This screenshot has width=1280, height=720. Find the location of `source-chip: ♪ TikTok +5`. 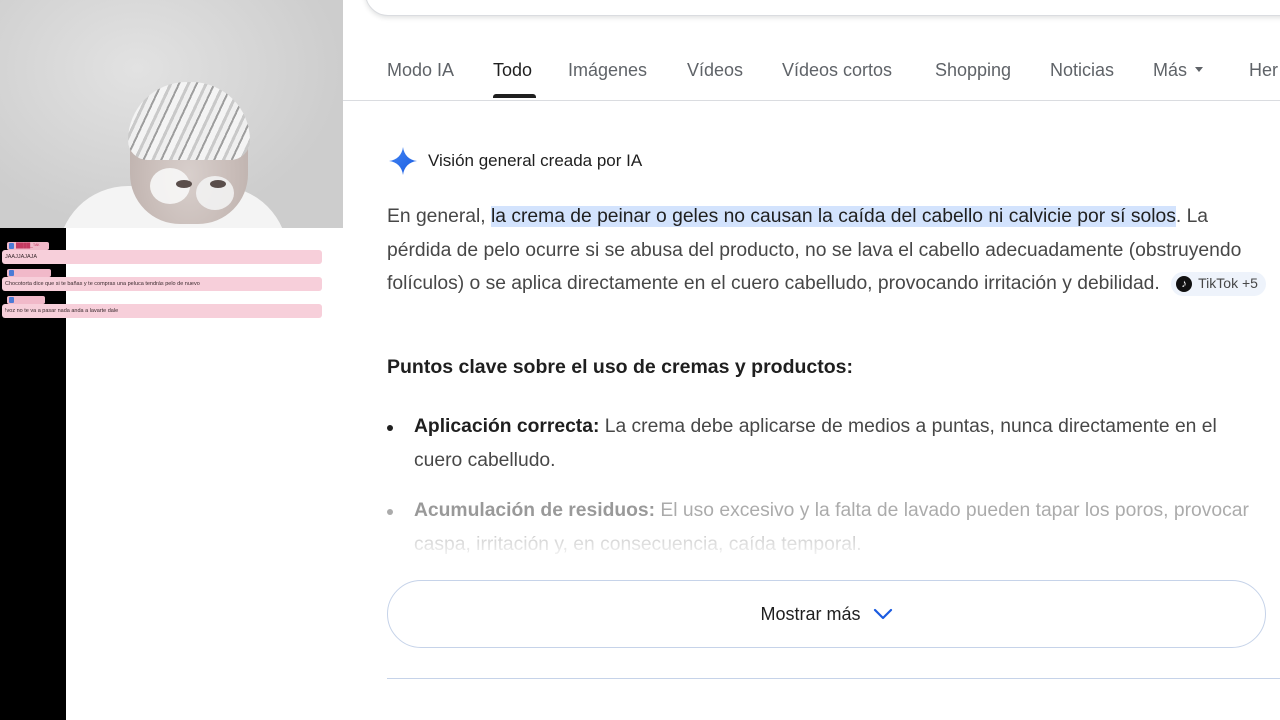

source-chip: ♪ TikTok +5 is located at coordinates (1218, 283).